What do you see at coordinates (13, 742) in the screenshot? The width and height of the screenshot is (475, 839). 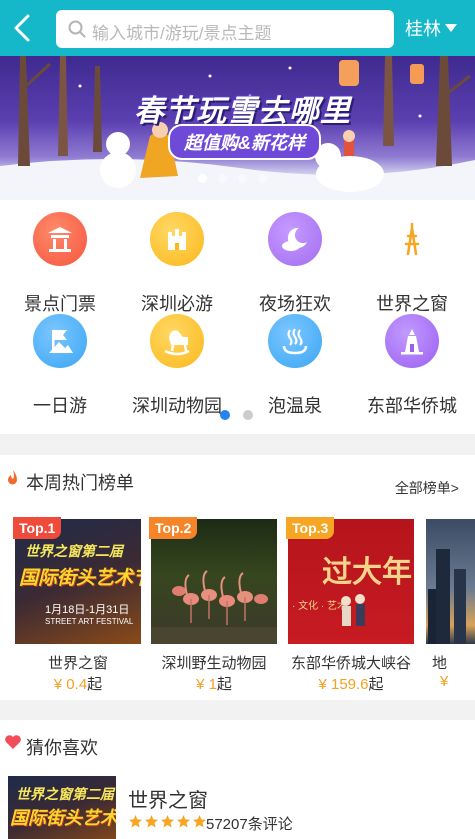 I see `heart-icon` at bounding box center [13, 742].